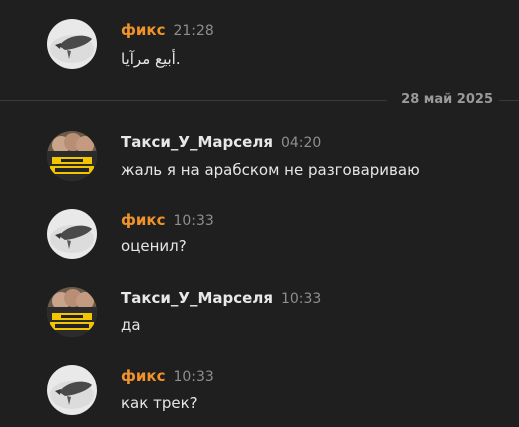  What do you see at coordinates (151, 59) in the screenshot?
I see `message-text: أبيع مرآيا.` at bounding box center [151, 59].